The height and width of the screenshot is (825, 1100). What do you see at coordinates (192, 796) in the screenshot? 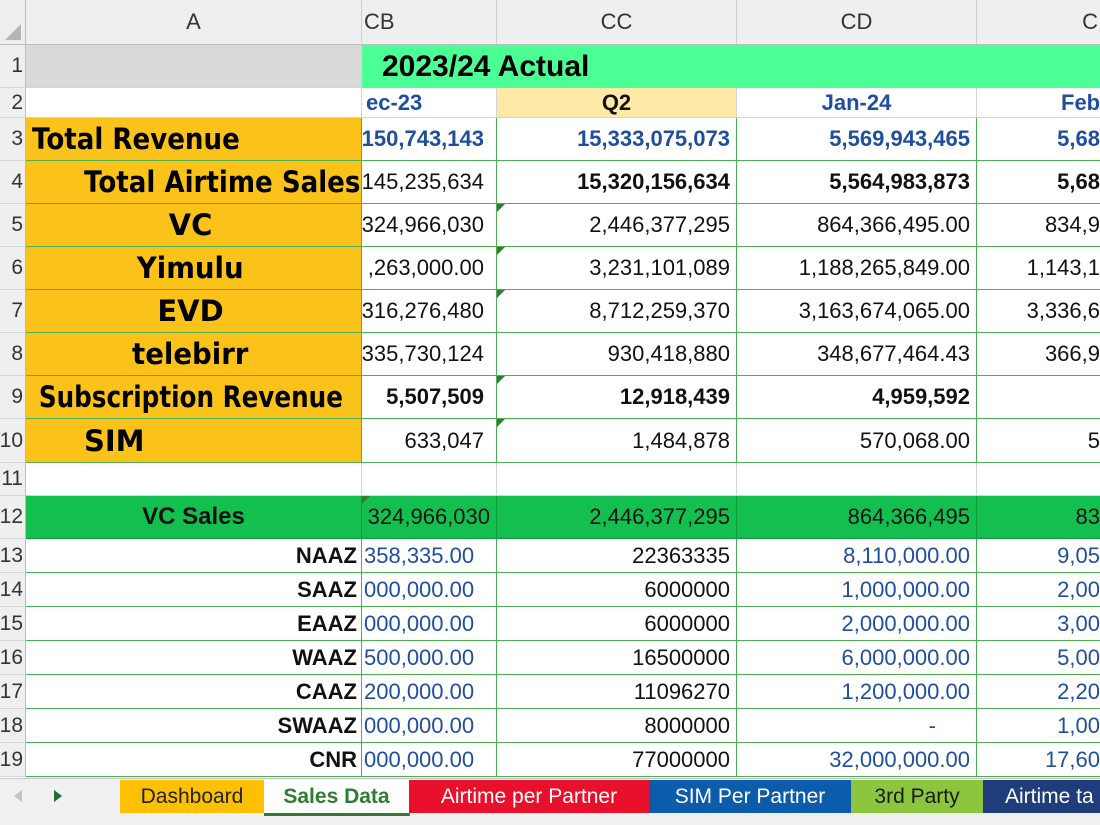
I see `sheet-tab-dashboard: Dashboard` at bounding box center [192, 796].